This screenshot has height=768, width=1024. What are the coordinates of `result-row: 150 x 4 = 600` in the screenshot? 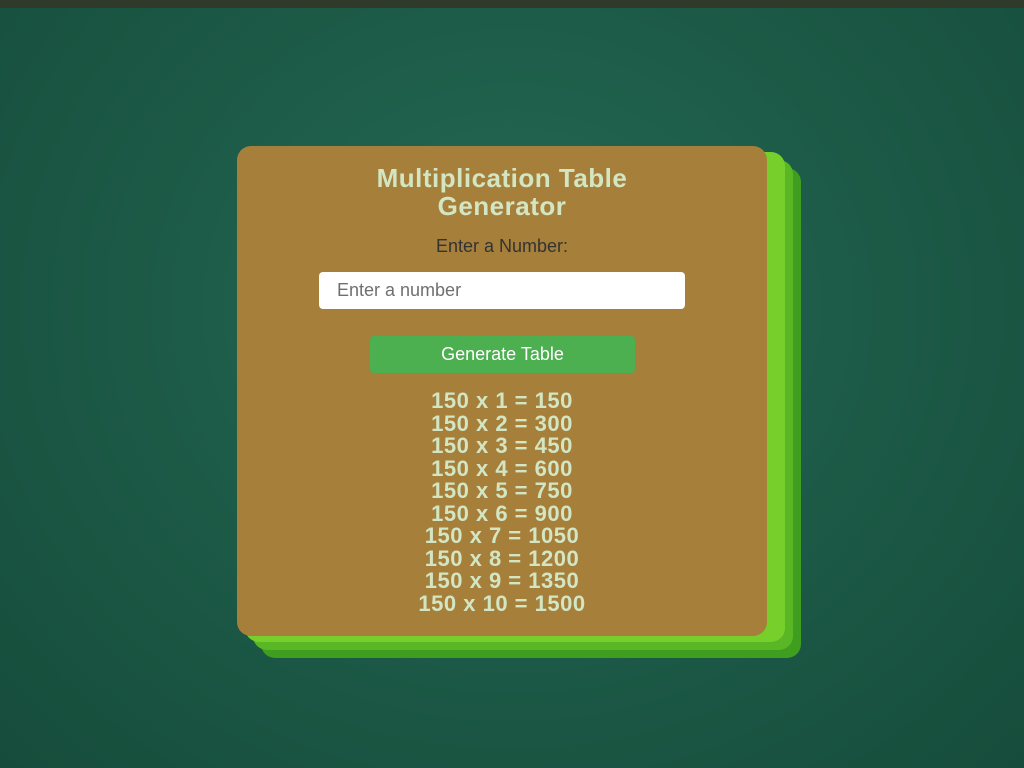 It's located at (502, 468).